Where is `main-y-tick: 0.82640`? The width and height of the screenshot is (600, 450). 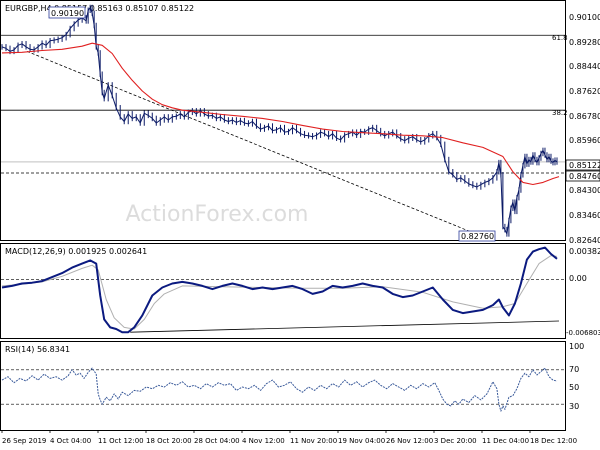 main-y-tick: 0.82640 is located at coordinates (584, 240).